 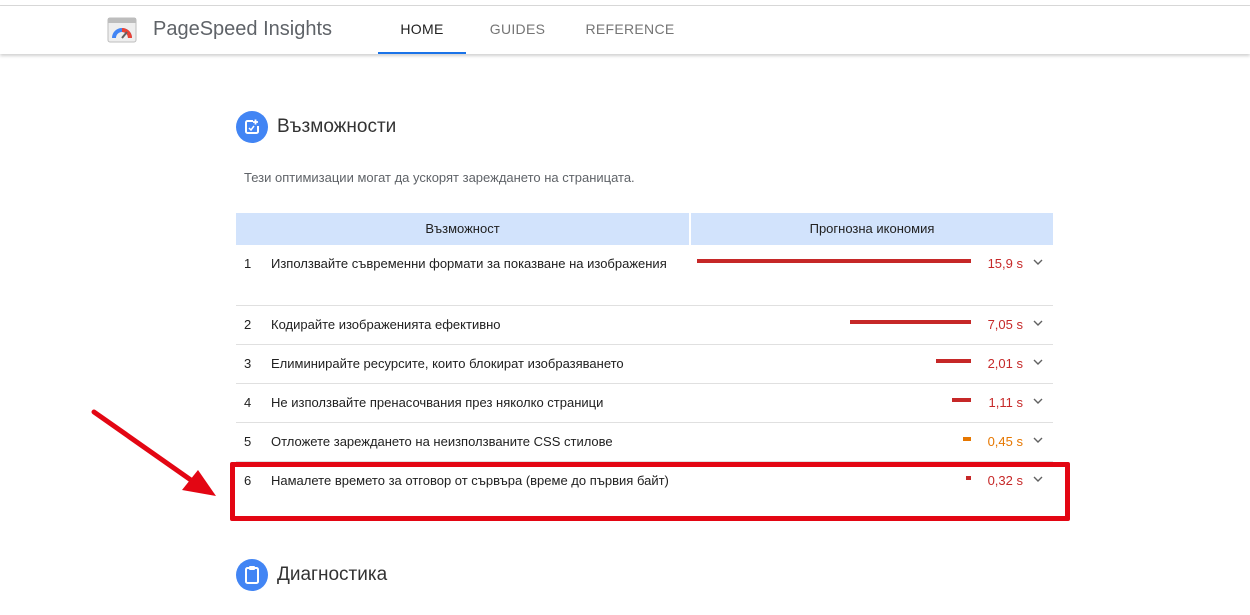 I want to click on app-title: PageSpeed Insights, so click(x=242, y=29).